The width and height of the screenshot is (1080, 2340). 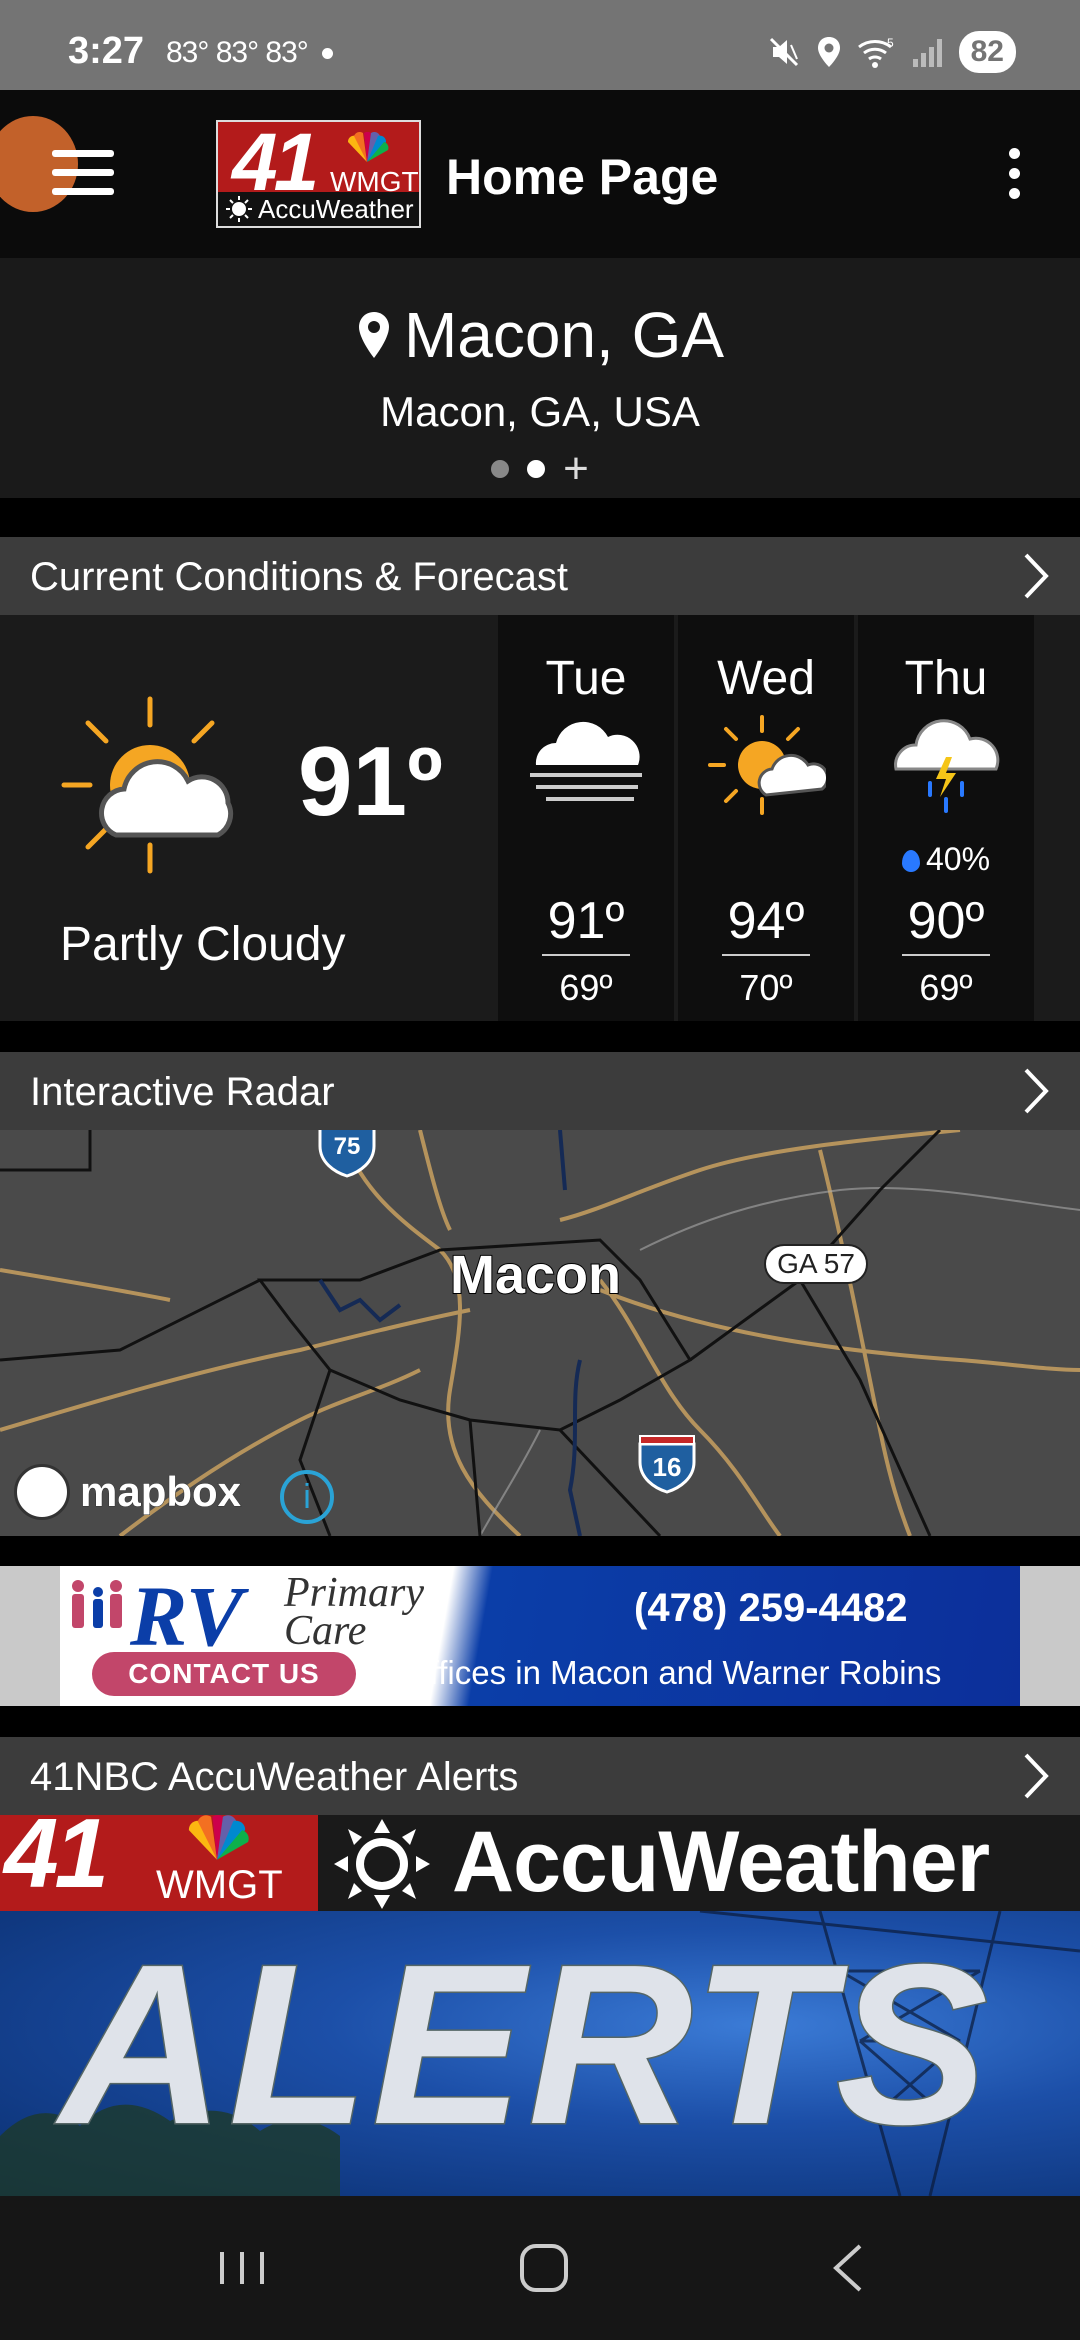 What do you see at coordinates (564, 335) in the screenshot?
I see `location-city: Macon, GA` at bounding box center [564, 335].